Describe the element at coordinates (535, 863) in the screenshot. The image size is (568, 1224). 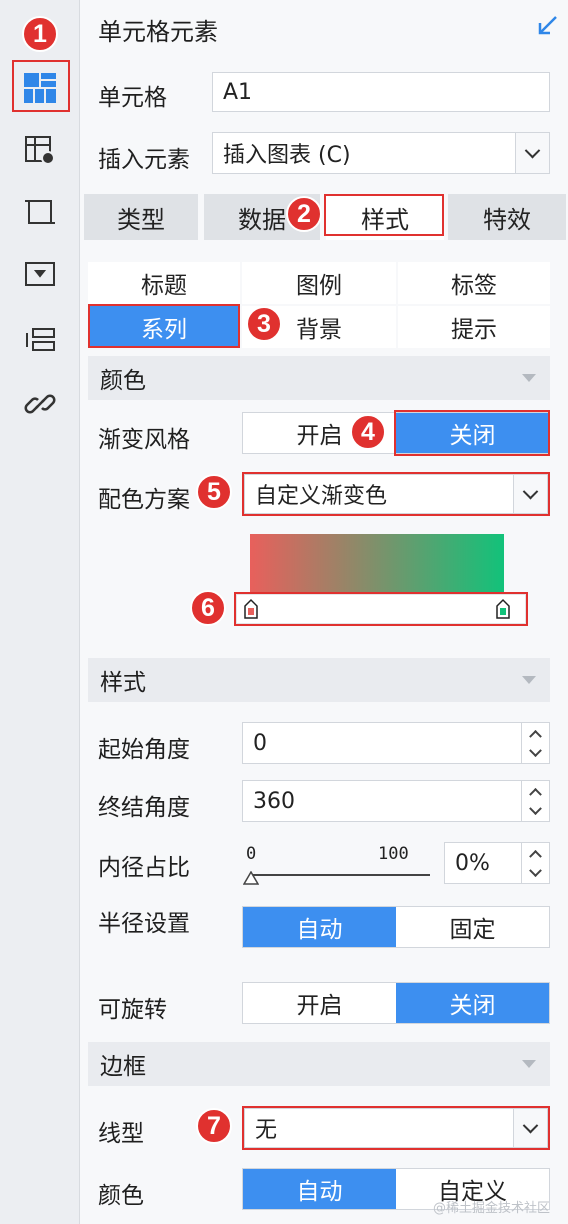
I see `inner-ratio-stepper` at that location.